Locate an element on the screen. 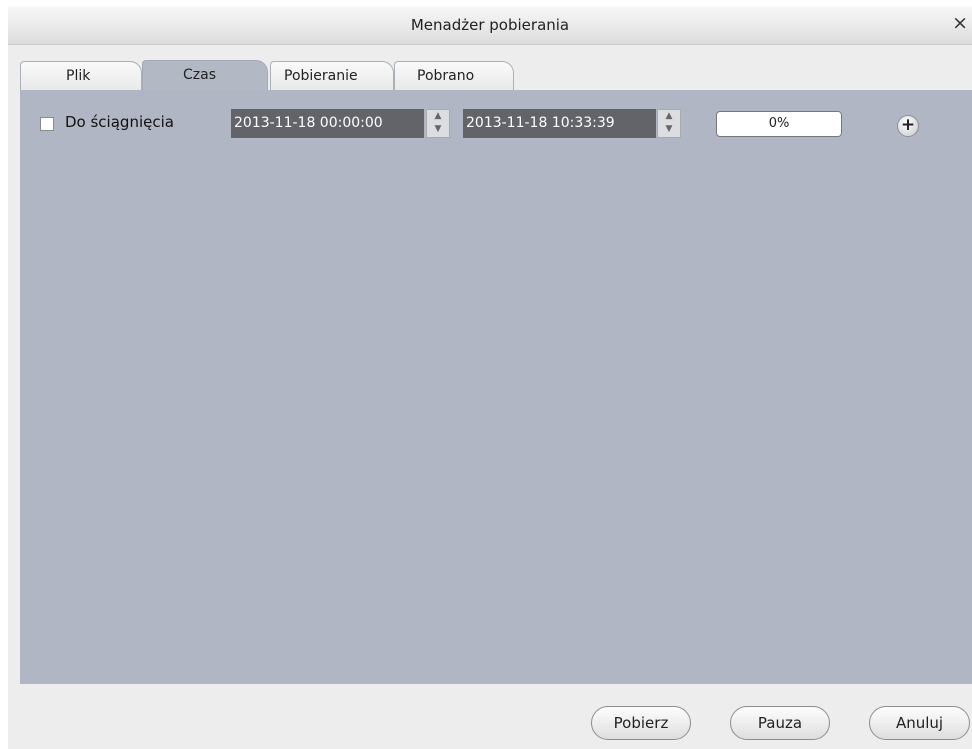  tab-czas: Czas is located at coordinates (205, 76).